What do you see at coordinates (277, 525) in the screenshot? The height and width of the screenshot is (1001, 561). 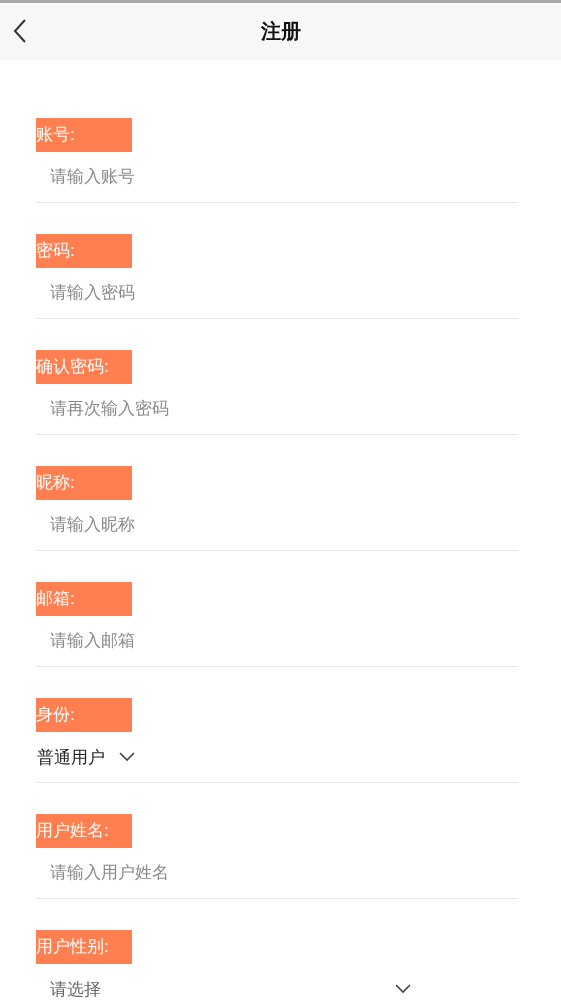 I see `text-input-field: 请输入昵称` at bounding box center [277, 525].